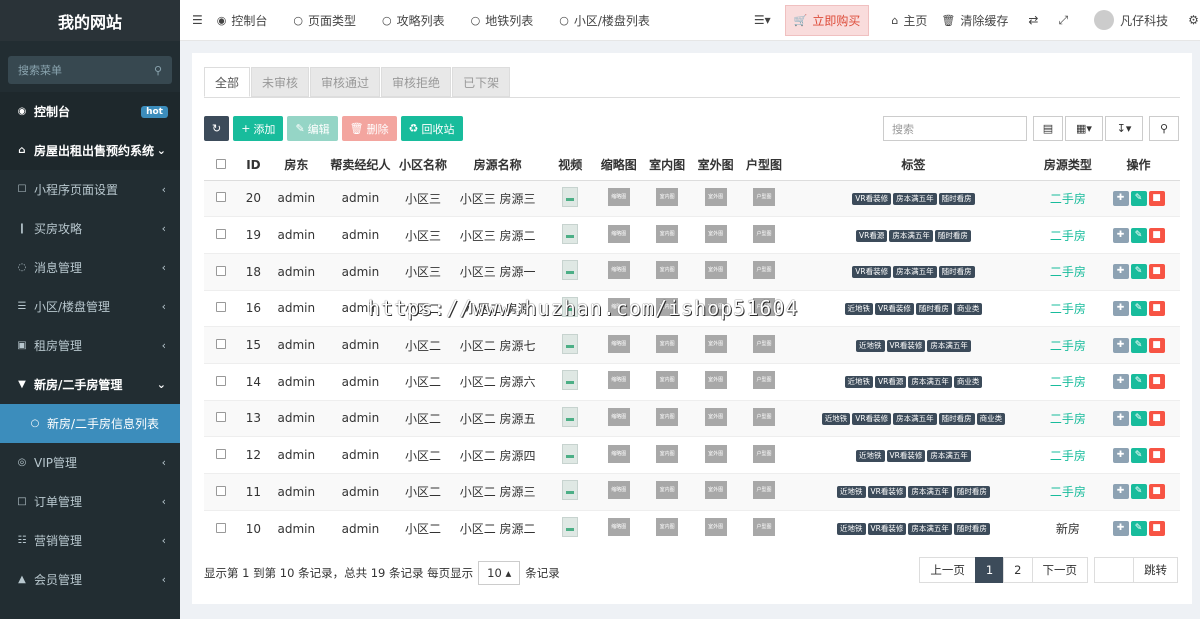  What do you see at coordinates (258, 128) in the screenshot?
I see `add-button: + 添加` at bounding box center [258, 128].